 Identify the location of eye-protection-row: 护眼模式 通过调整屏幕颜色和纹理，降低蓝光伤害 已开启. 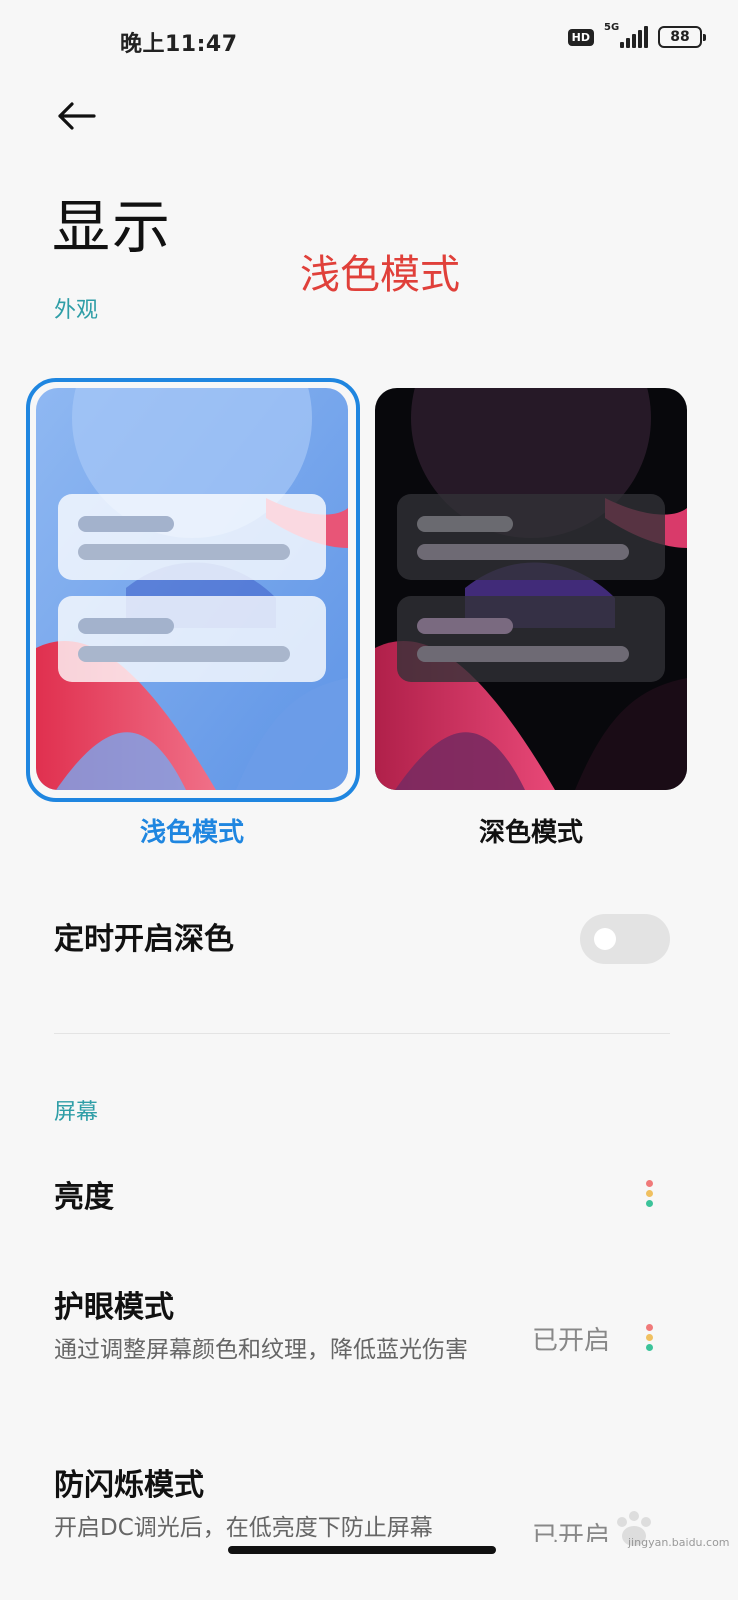
(362, 1342).